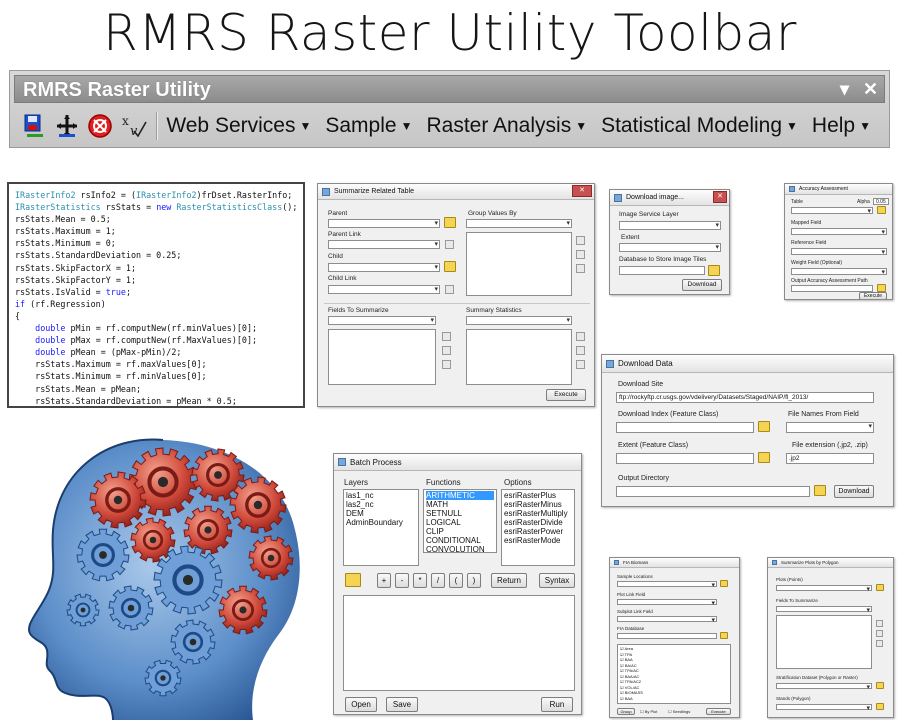 The image size is (900, 720). I want to click on option-item: esriRasterPower, so click(538, 531).